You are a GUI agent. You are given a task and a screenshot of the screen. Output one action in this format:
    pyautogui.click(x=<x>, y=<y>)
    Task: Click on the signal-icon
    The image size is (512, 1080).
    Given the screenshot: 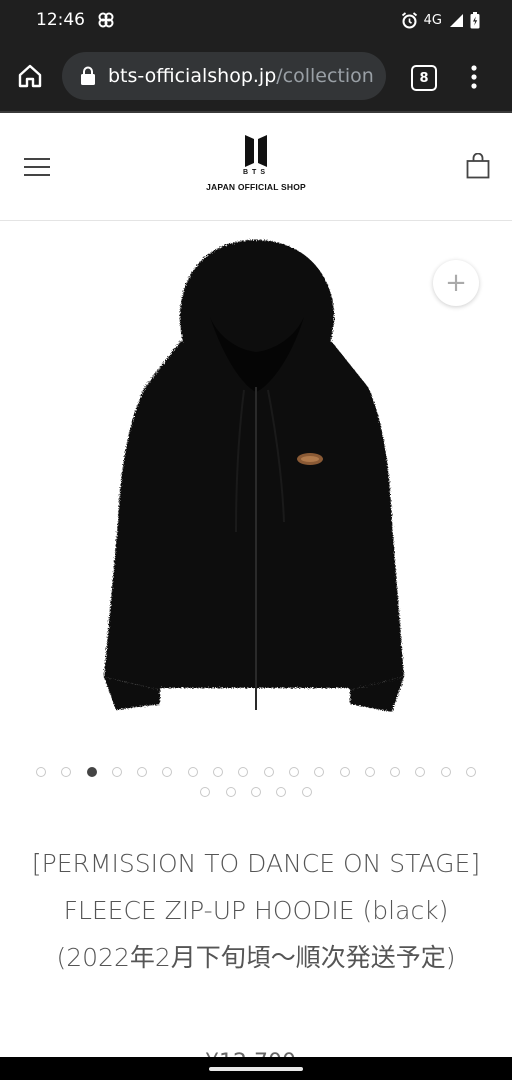 What is the action you would take?
    pyautogui.click(x=456, y=20)
    